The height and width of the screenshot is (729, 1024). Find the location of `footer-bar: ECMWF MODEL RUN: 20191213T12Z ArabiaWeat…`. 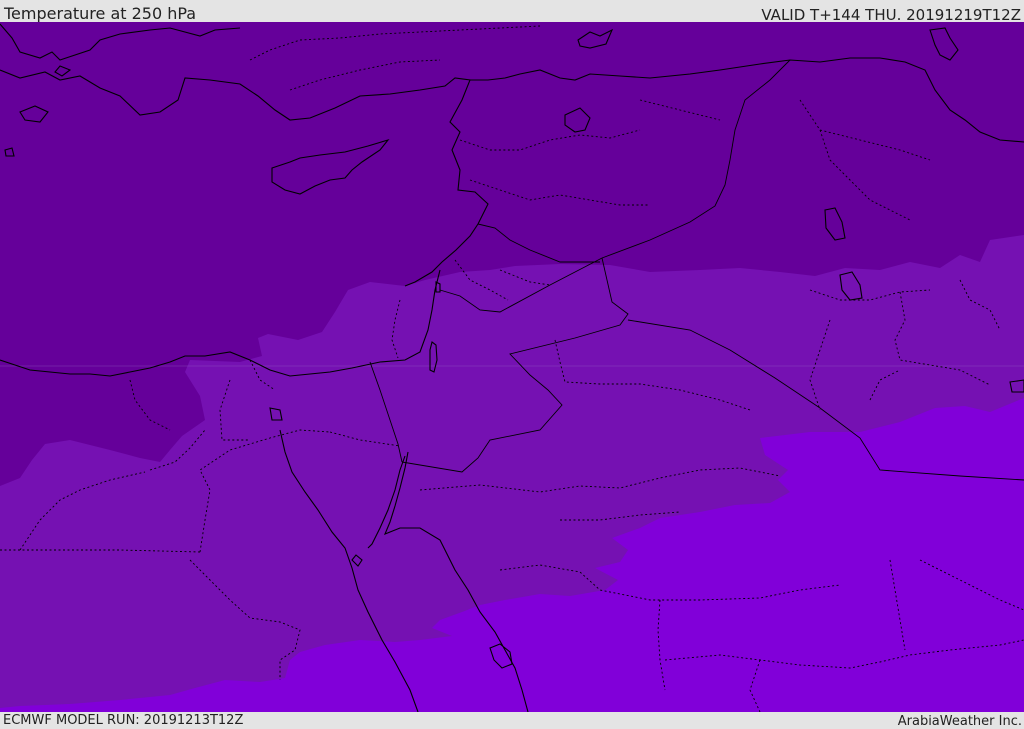

footer-bar: ECMWF MODEL RUN: 20191213T12Z ArabiaWeat… is located at coordinates (512, 720).